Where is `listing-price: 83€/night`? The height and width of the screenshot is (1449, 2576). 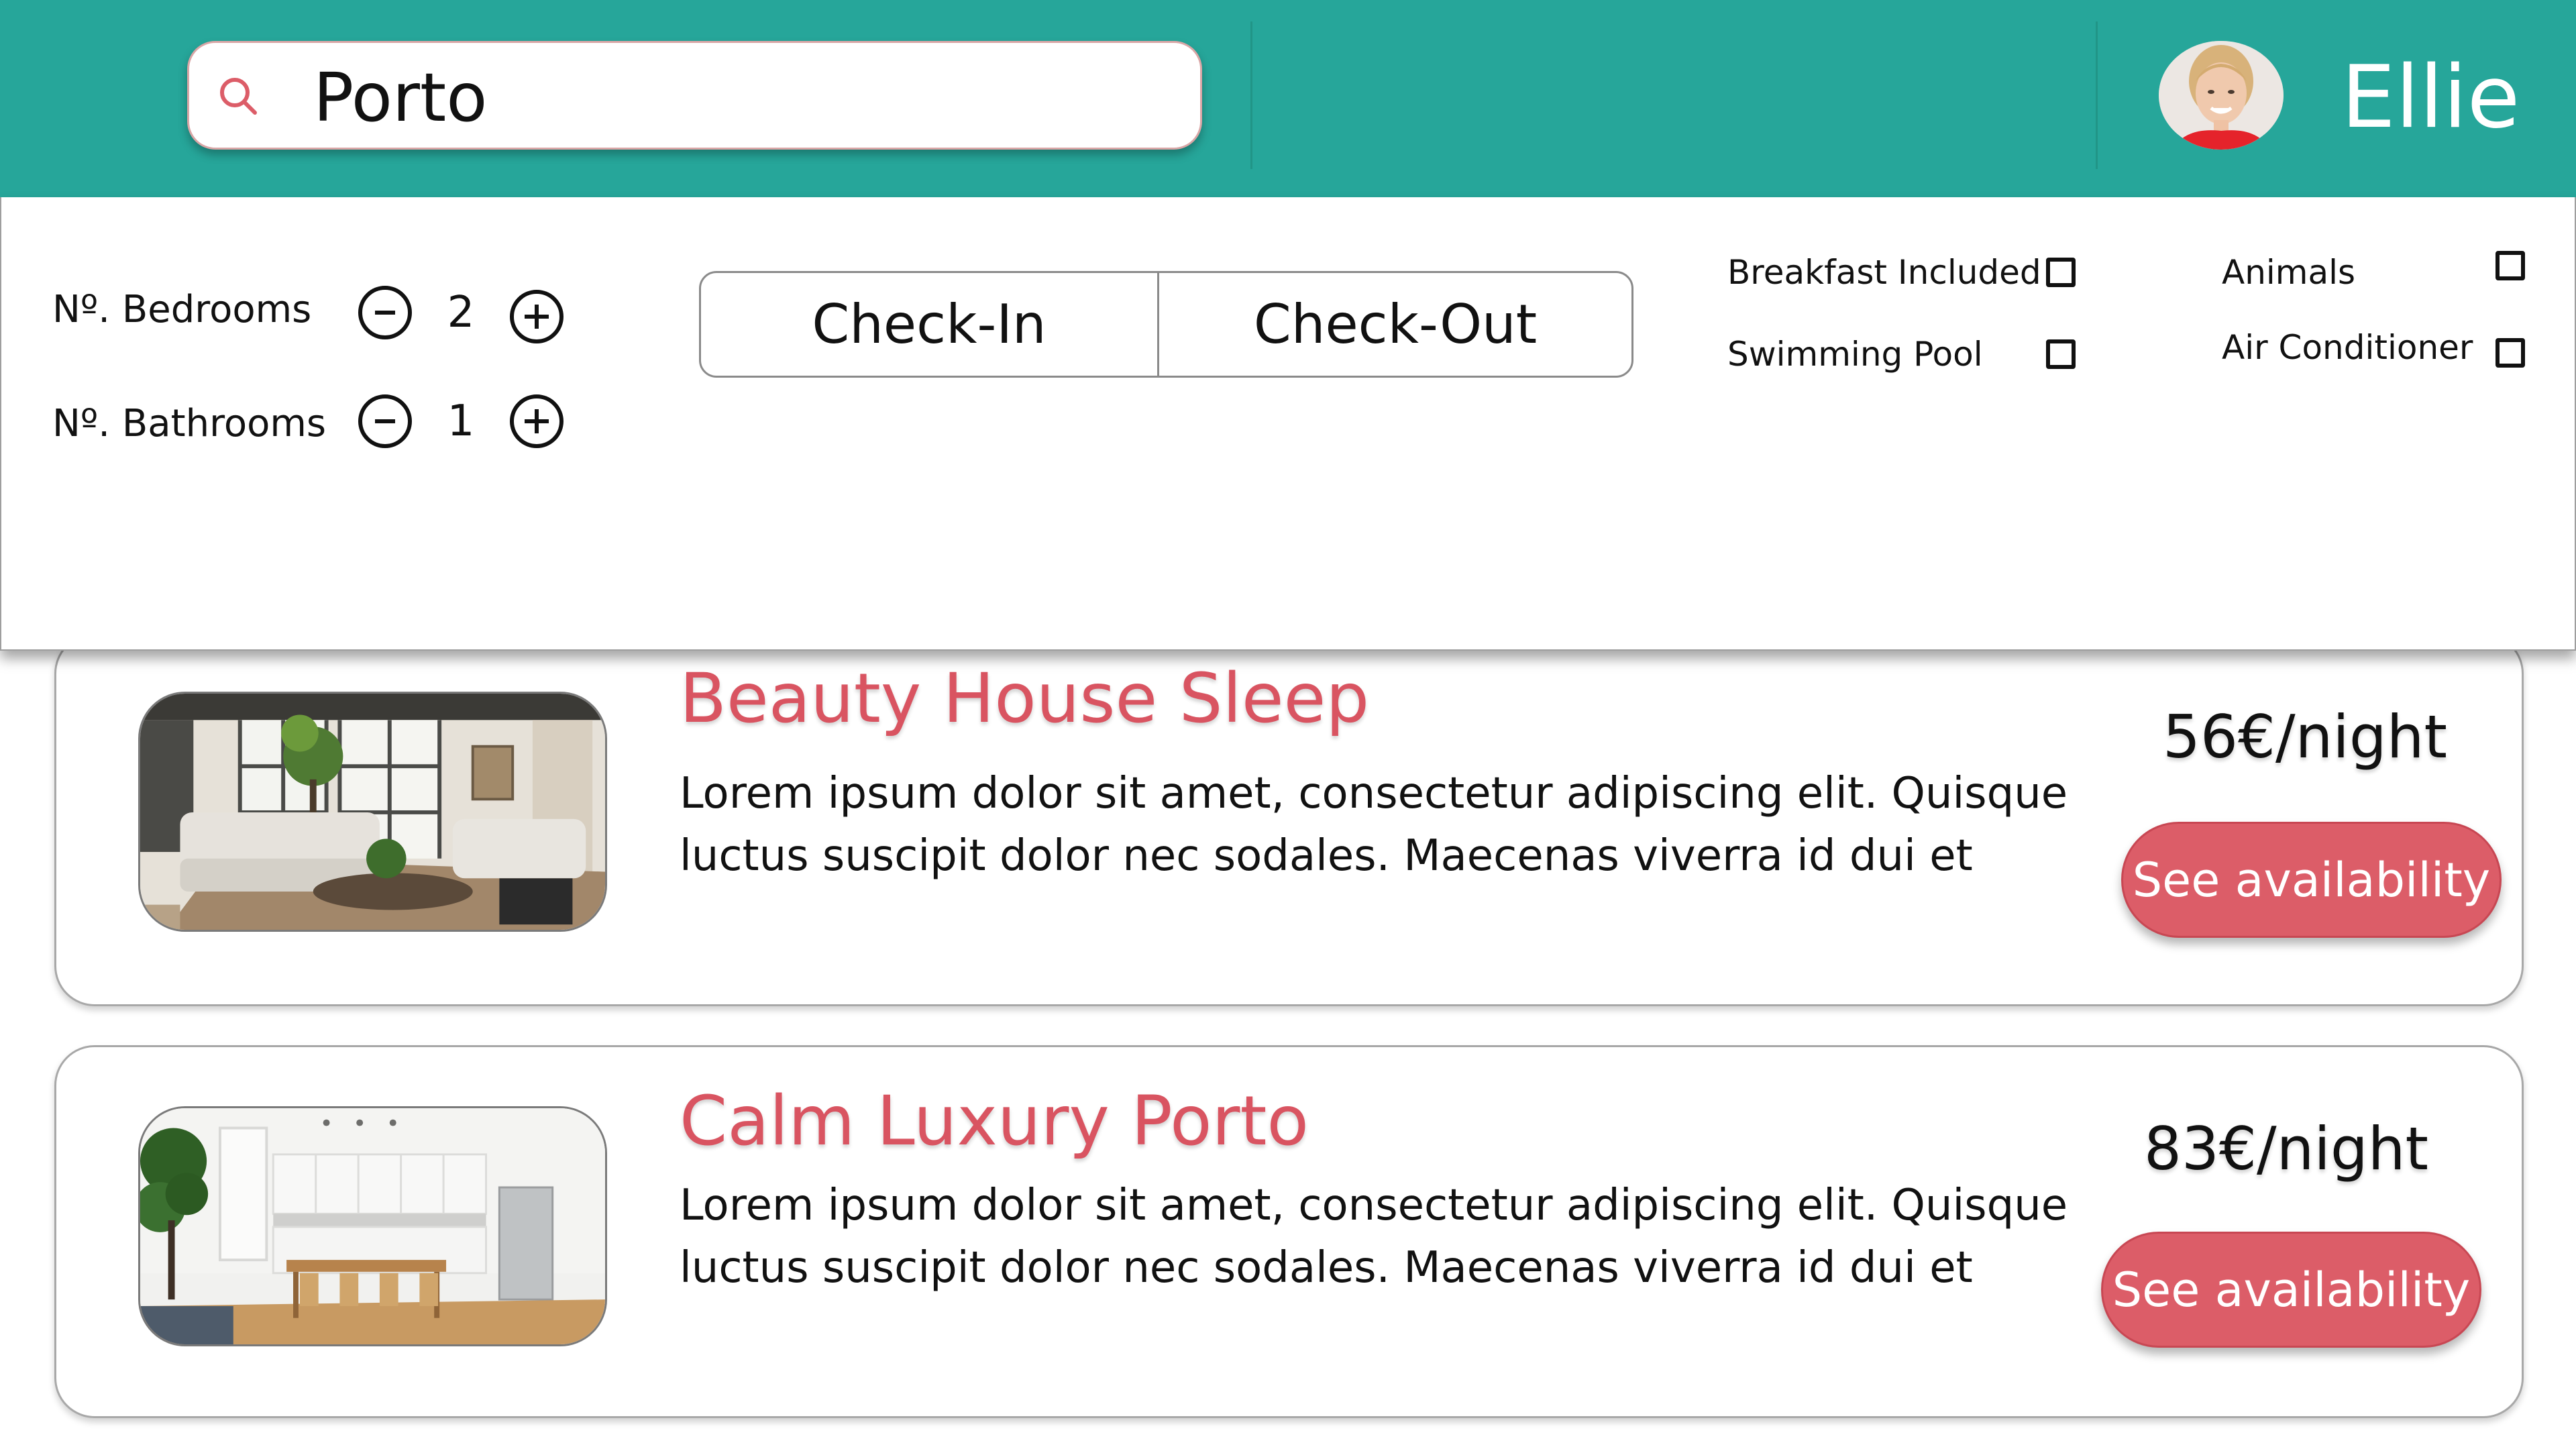 listing-price: 83€/night is located at coordinates (2286, 1148).